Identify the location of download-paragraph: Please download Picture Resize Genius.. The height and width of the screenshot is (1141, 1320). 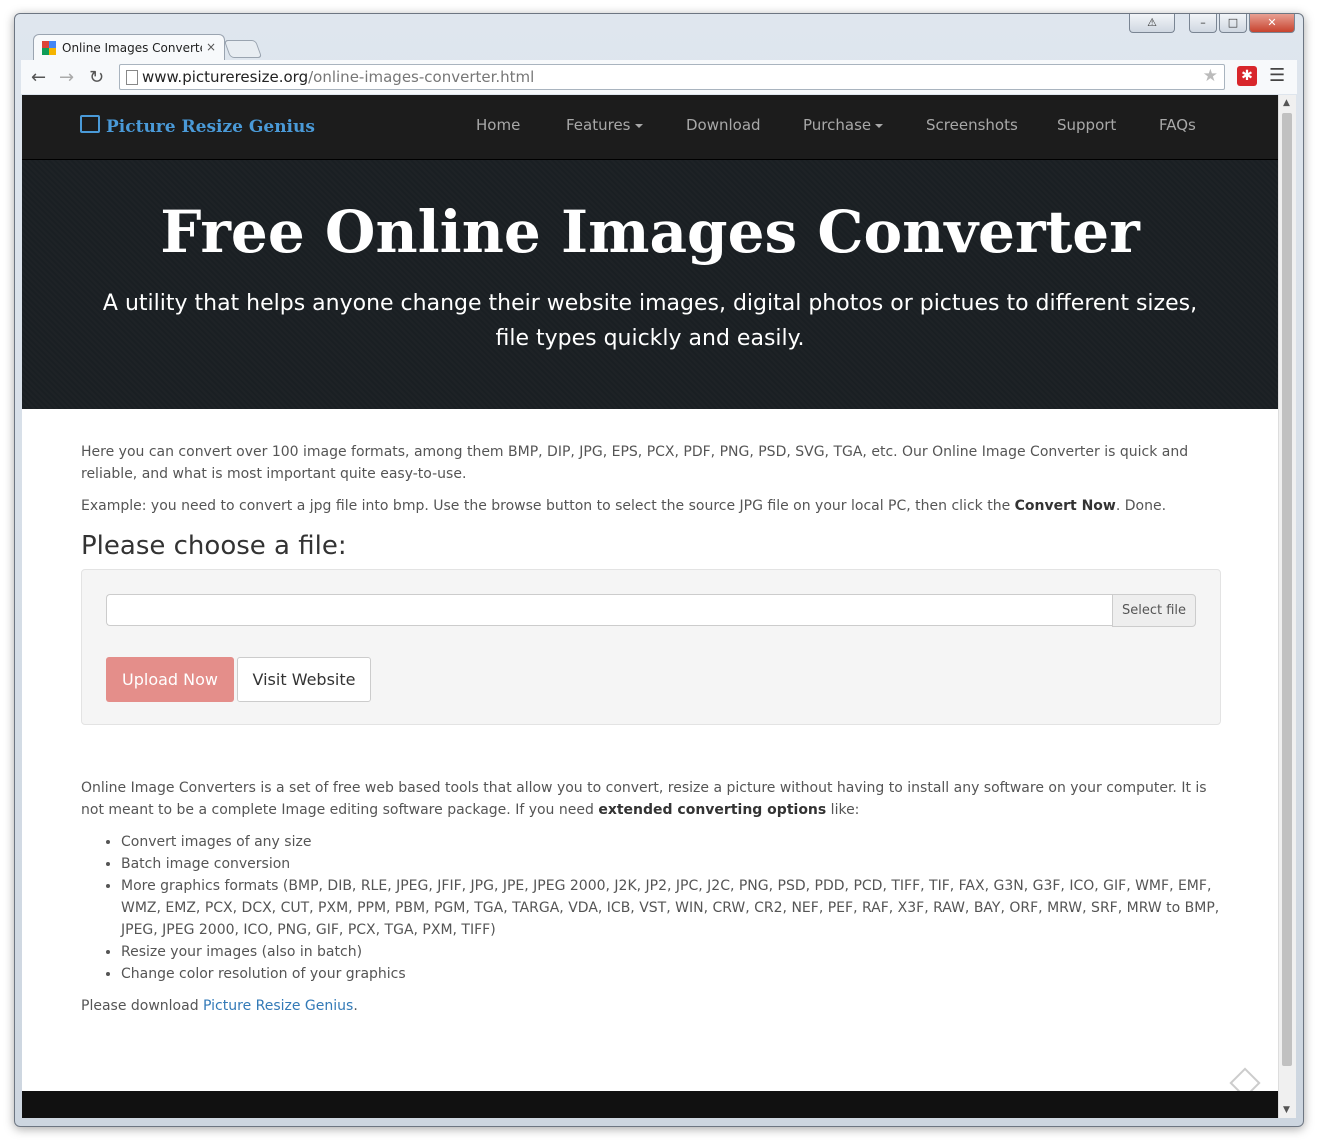
(219, 1006).